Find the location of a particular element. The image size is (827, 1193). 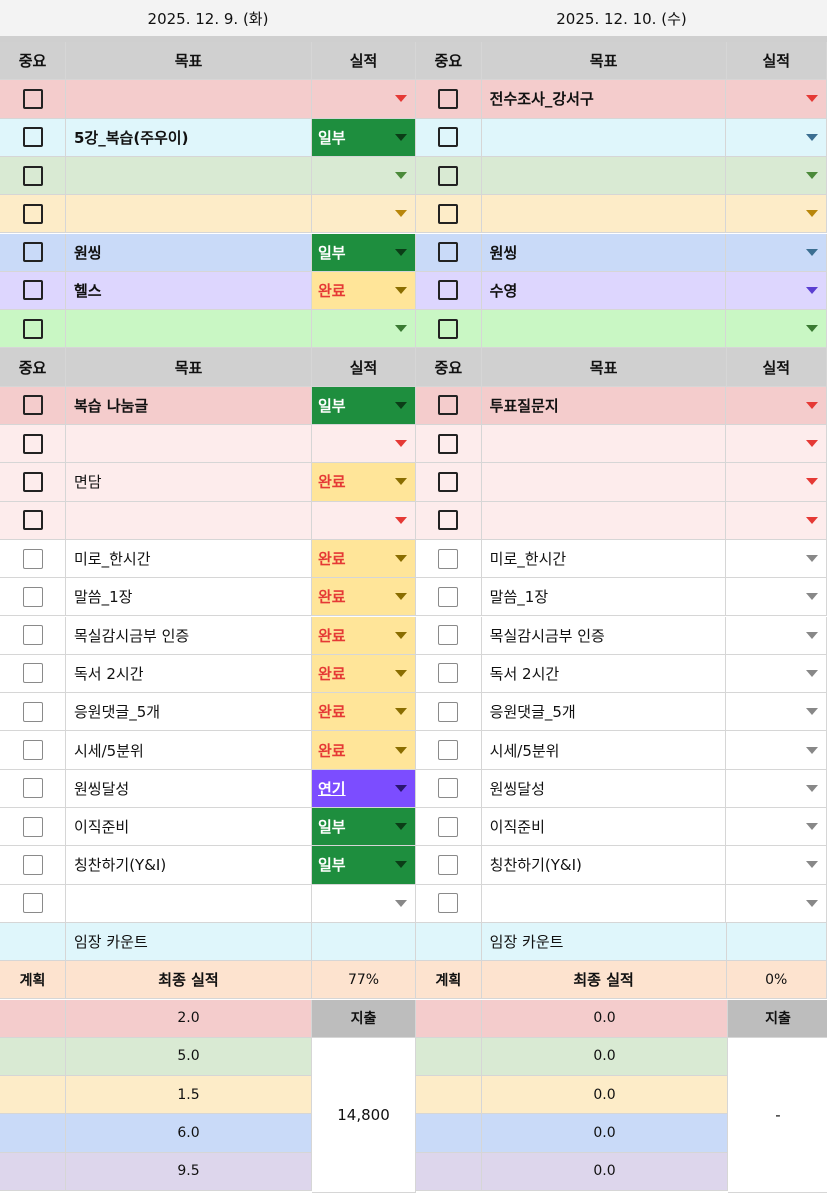

goal-text: 5강_복습(주우이) is located at coordinates (189, 137).